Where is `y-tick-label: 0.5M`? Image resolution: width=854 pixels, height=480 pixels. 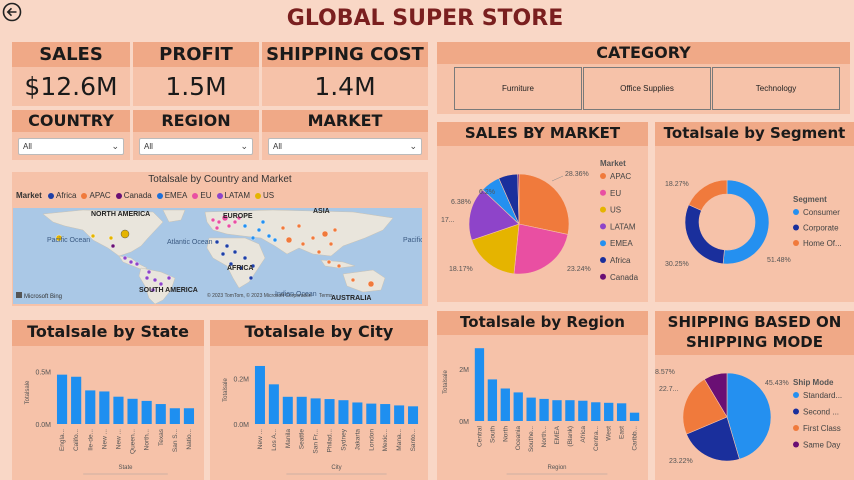
y-tick-label: 0.5M is located at coordinates (43, 373).